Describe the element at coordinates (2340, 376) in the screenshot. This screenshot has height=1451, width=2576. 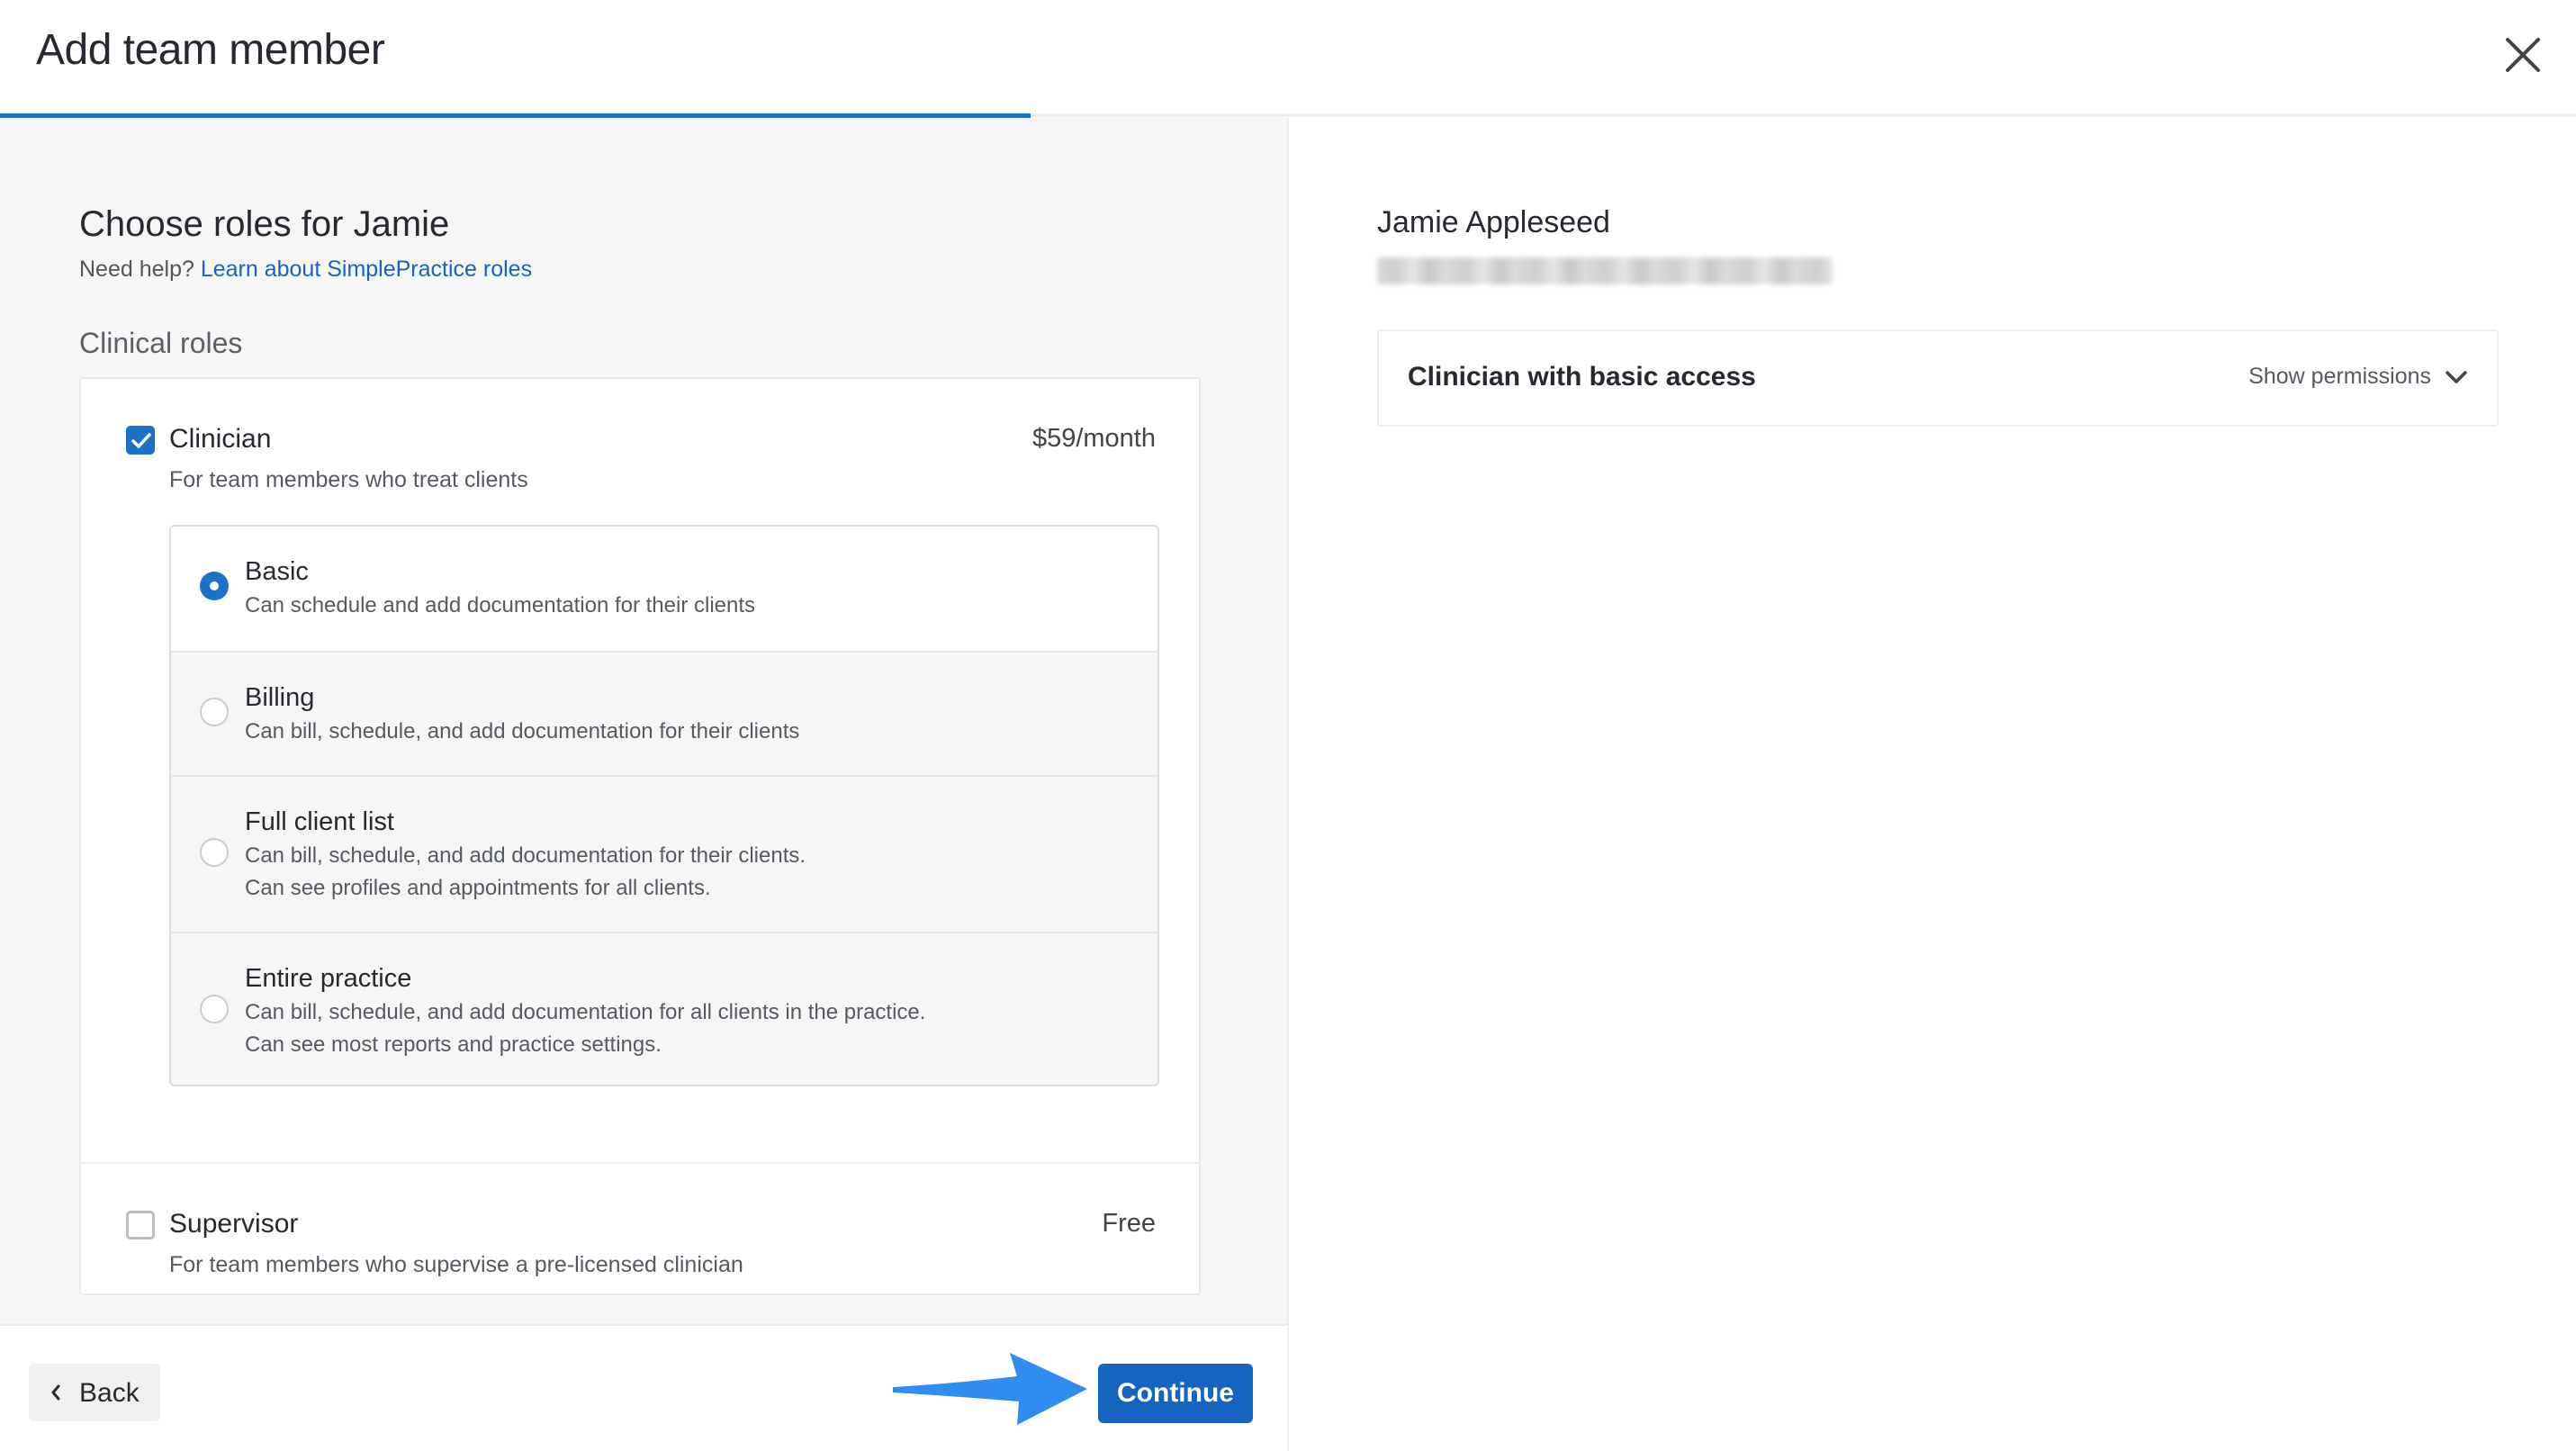
I see `show-permissions-label: Show permissions` at that location.